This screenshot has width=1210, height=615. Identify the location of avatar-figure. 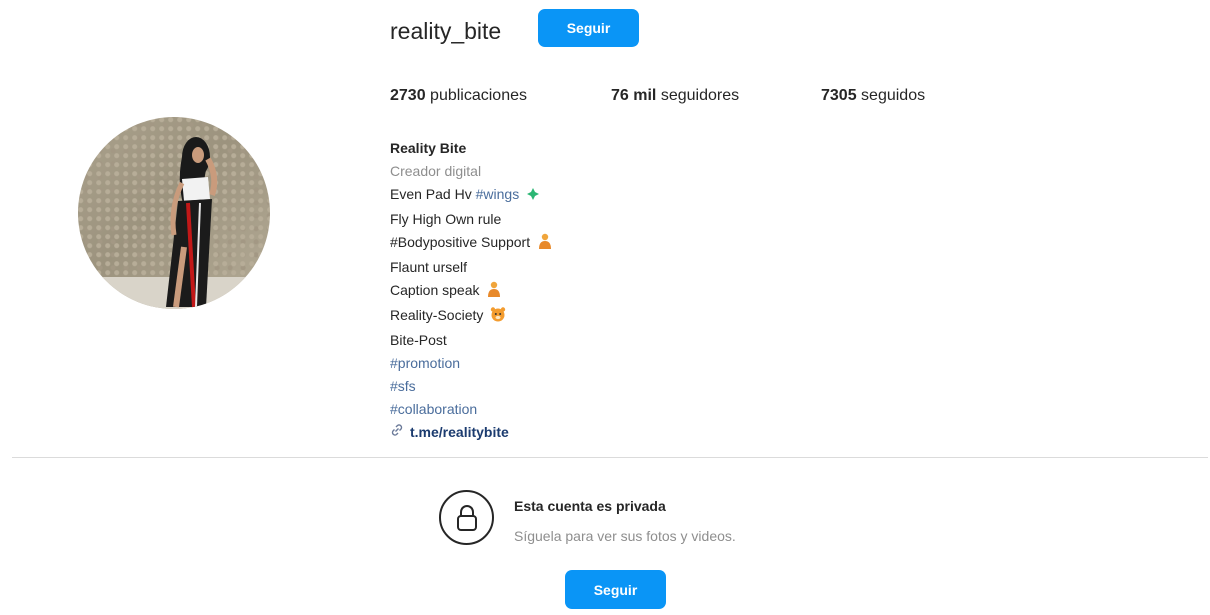
(192, 222).